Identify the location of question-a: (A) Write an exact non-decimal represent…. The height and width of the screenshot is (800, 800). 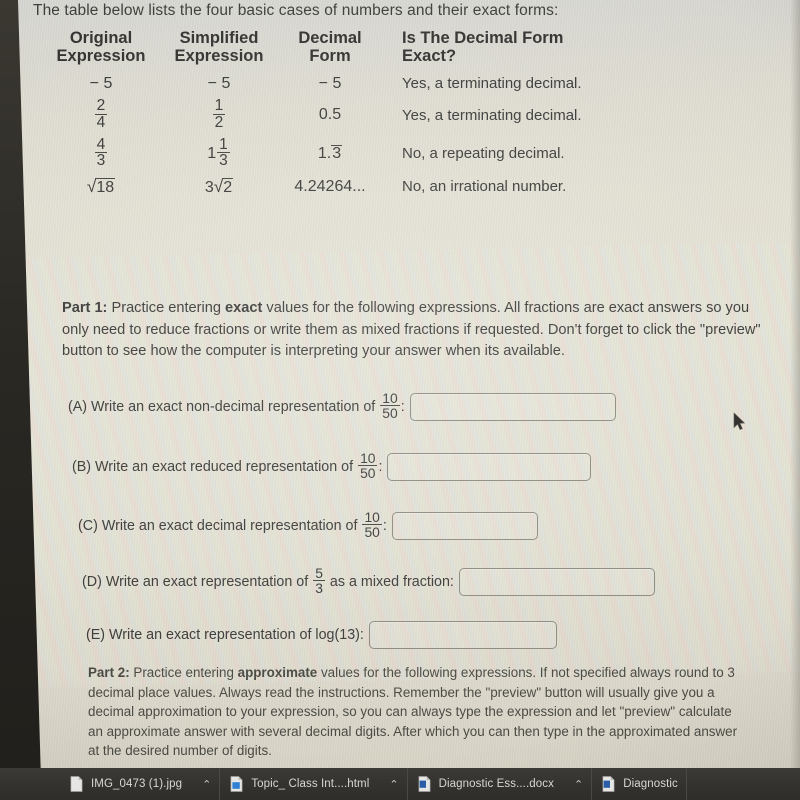
(342, 406).